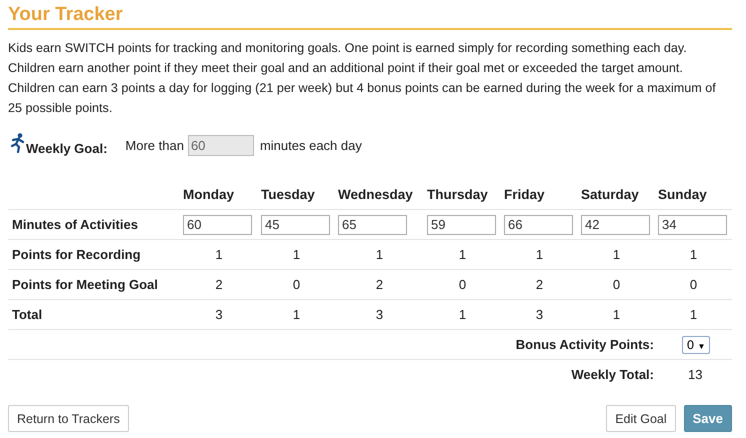 The height and width of the screenshot is (438, 746). Describe the element at coordinates (372, 224) in the screenshot. I see `minutes-field: 65` at that location.